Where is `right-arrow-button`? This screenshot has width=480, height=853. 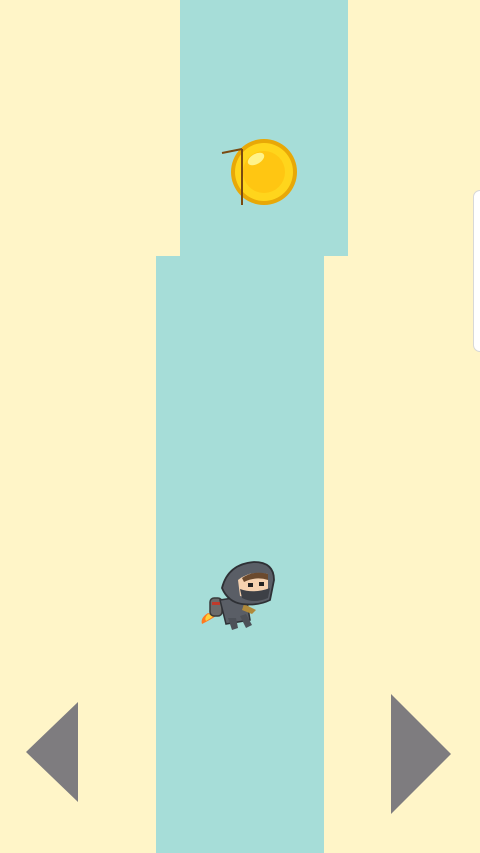 right-arrow-button is located at coordinates (421, 754).